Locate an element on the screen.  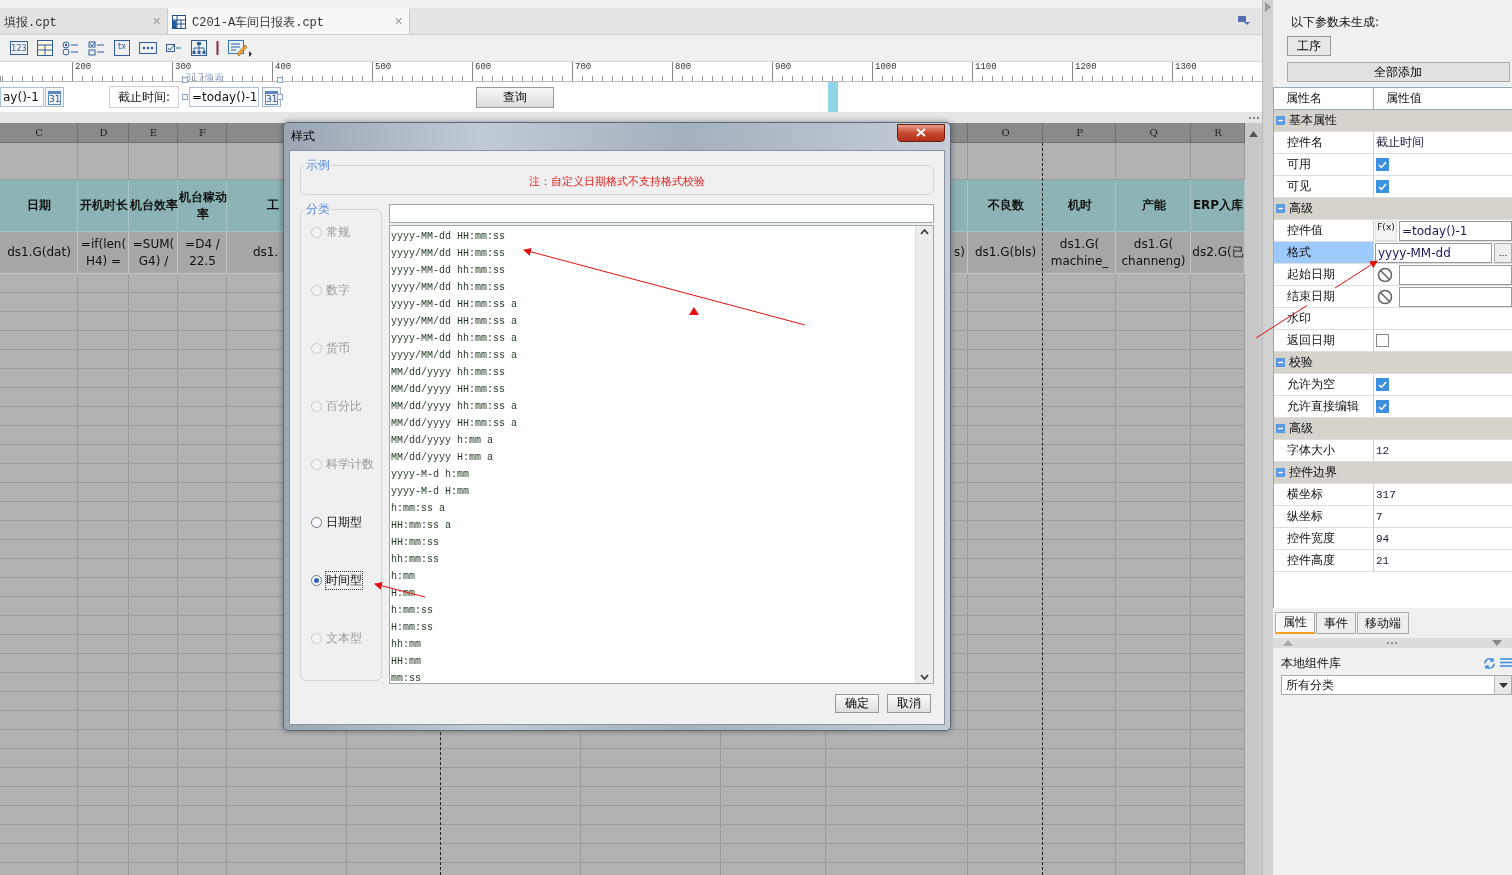
format-option: MM/dd/yyyy H:mm a is located at coordinates (652, 457).